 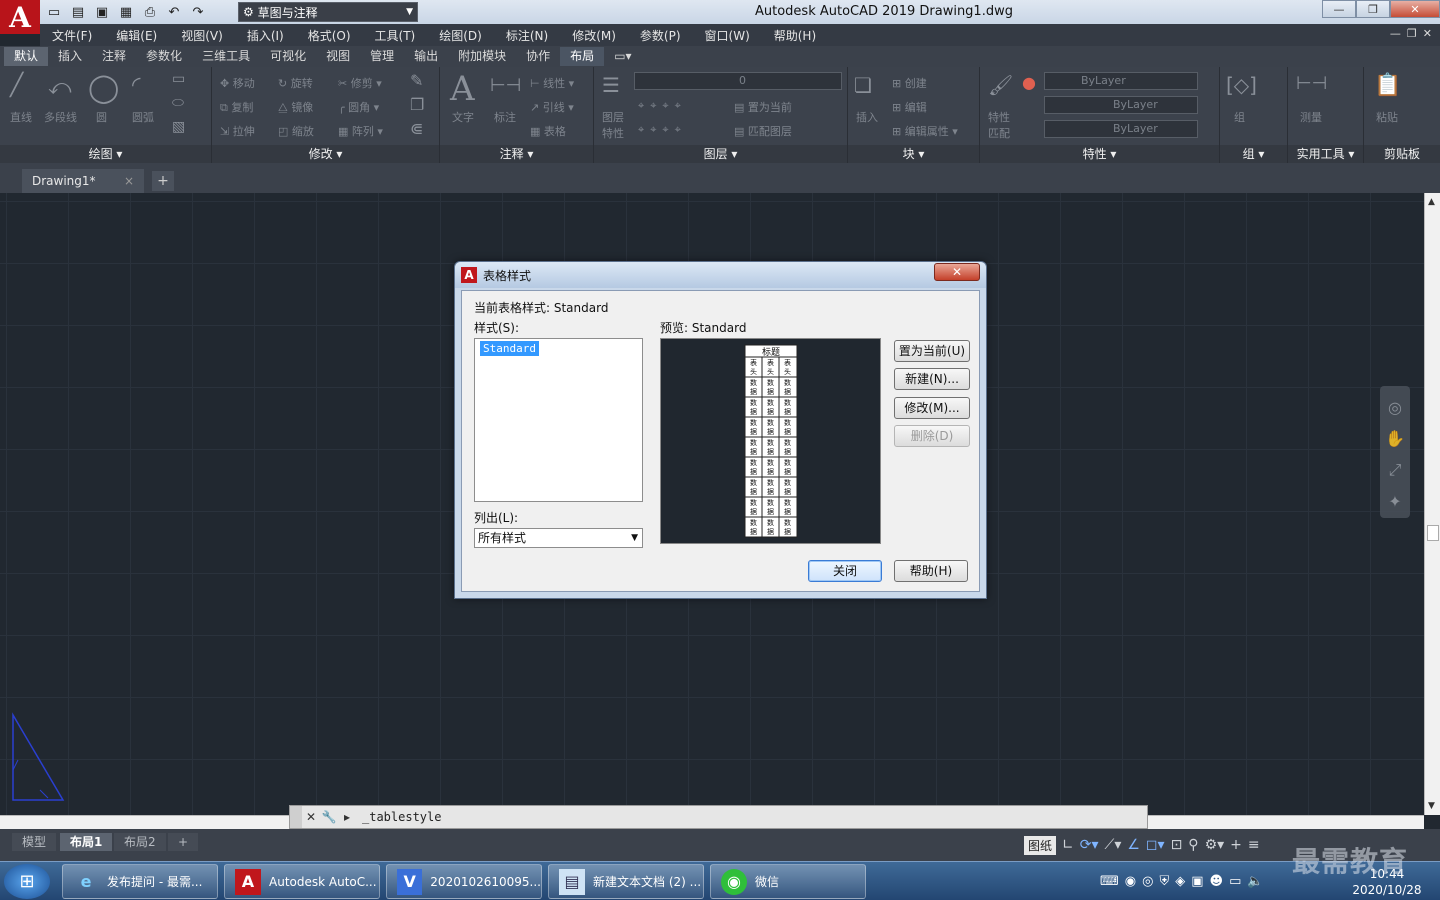 I want to click on vertical-scrollbar: ▲ ▼, so click(x=1432, y=504).